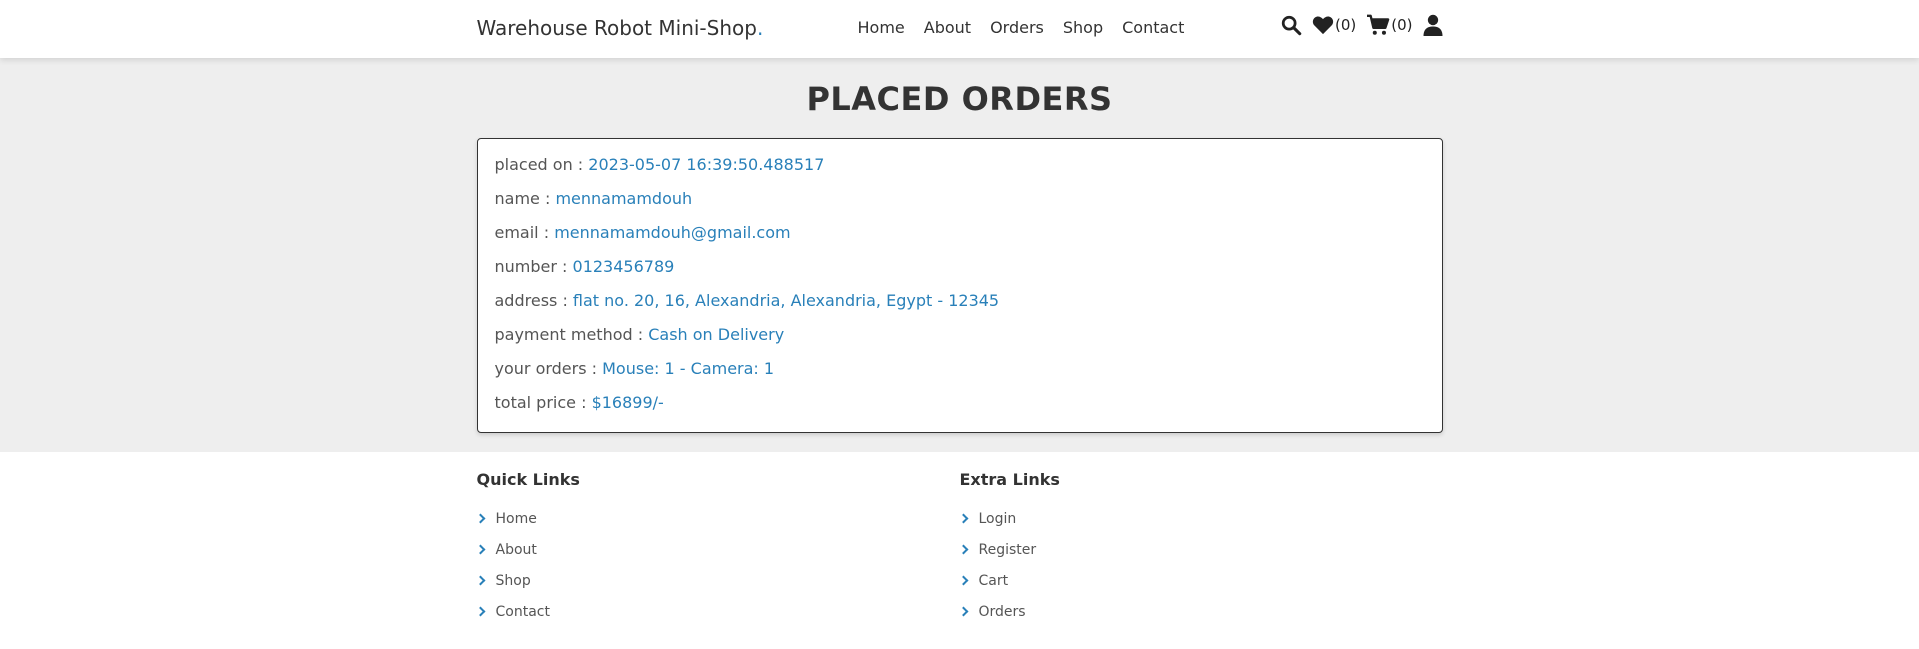  I want to click on footer-link-label: Cart, so click(993, 580).